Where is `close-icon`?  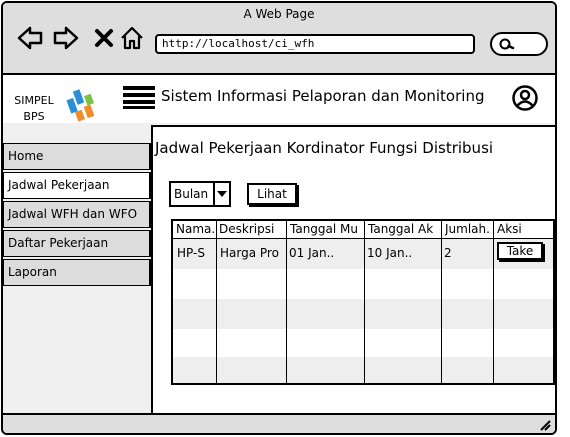 close-icon is located at coordinates (104, 38).